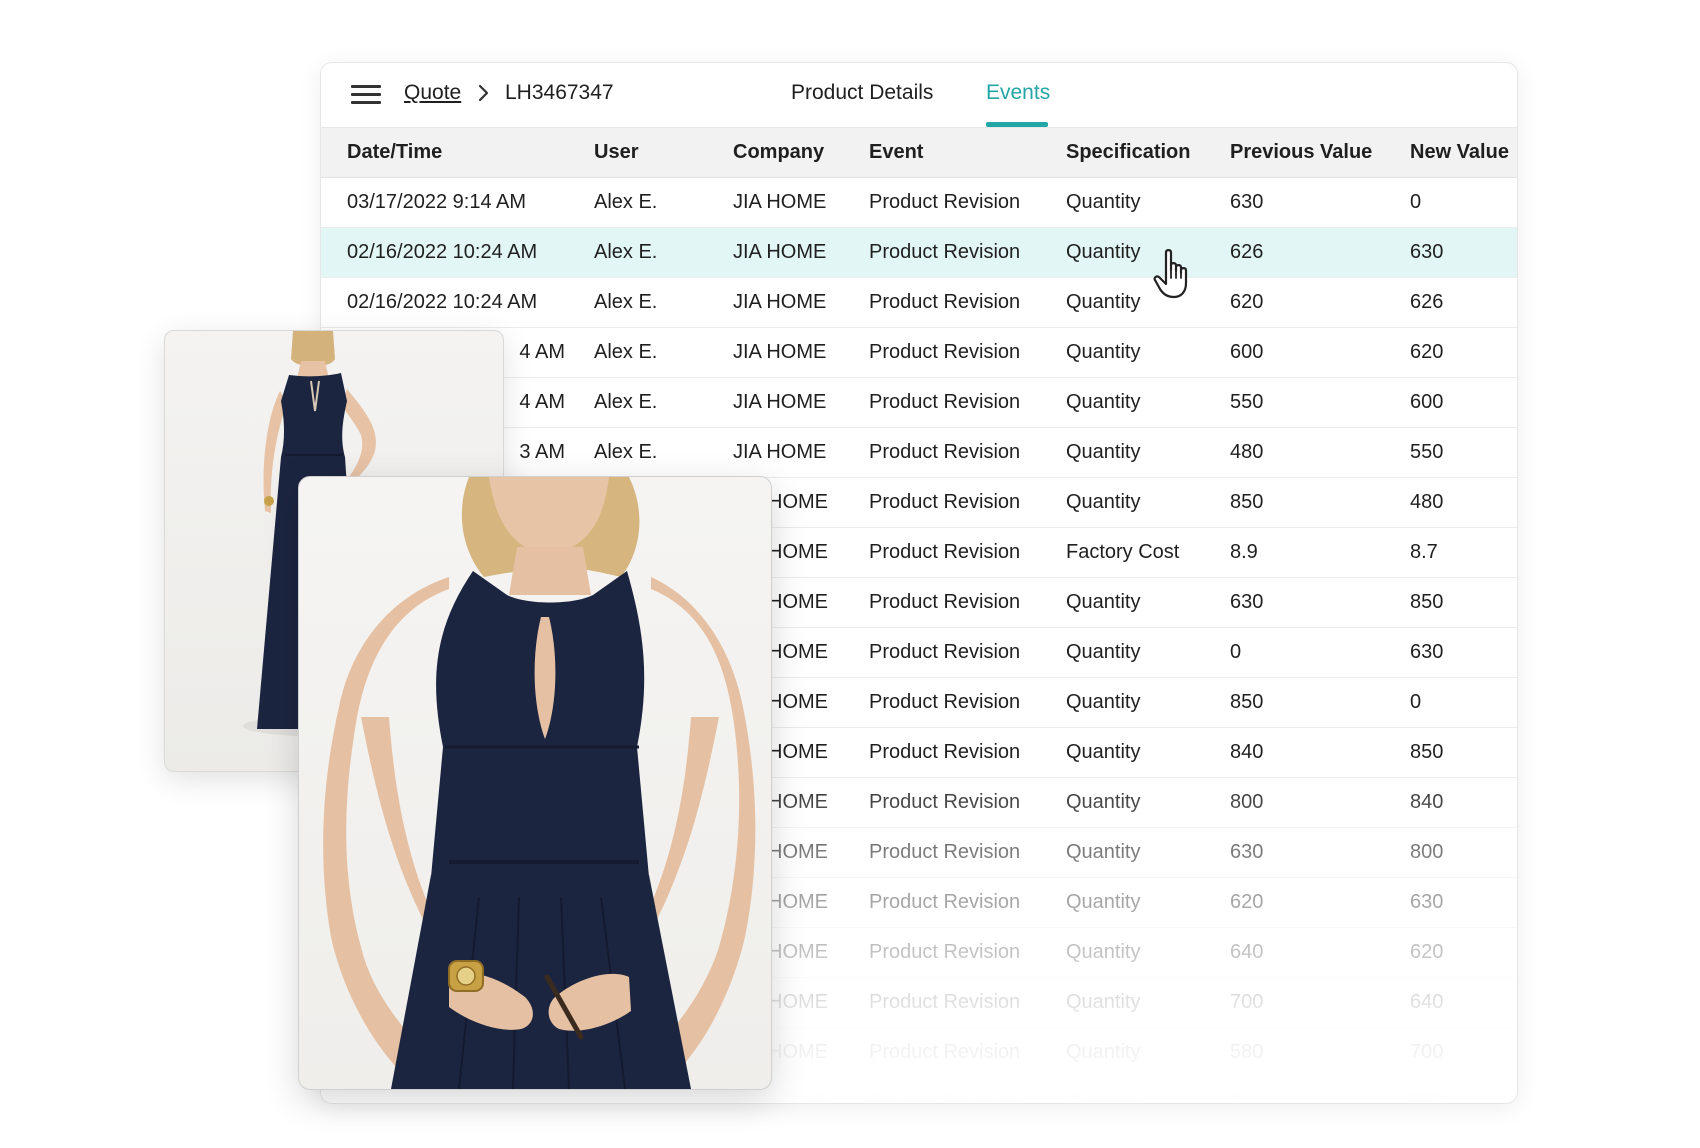  What do you see at coordinates (1319, 153) in the screenshot?
I see `column-header-previous-value: Previous Value` at bounding box center [1319, 153].